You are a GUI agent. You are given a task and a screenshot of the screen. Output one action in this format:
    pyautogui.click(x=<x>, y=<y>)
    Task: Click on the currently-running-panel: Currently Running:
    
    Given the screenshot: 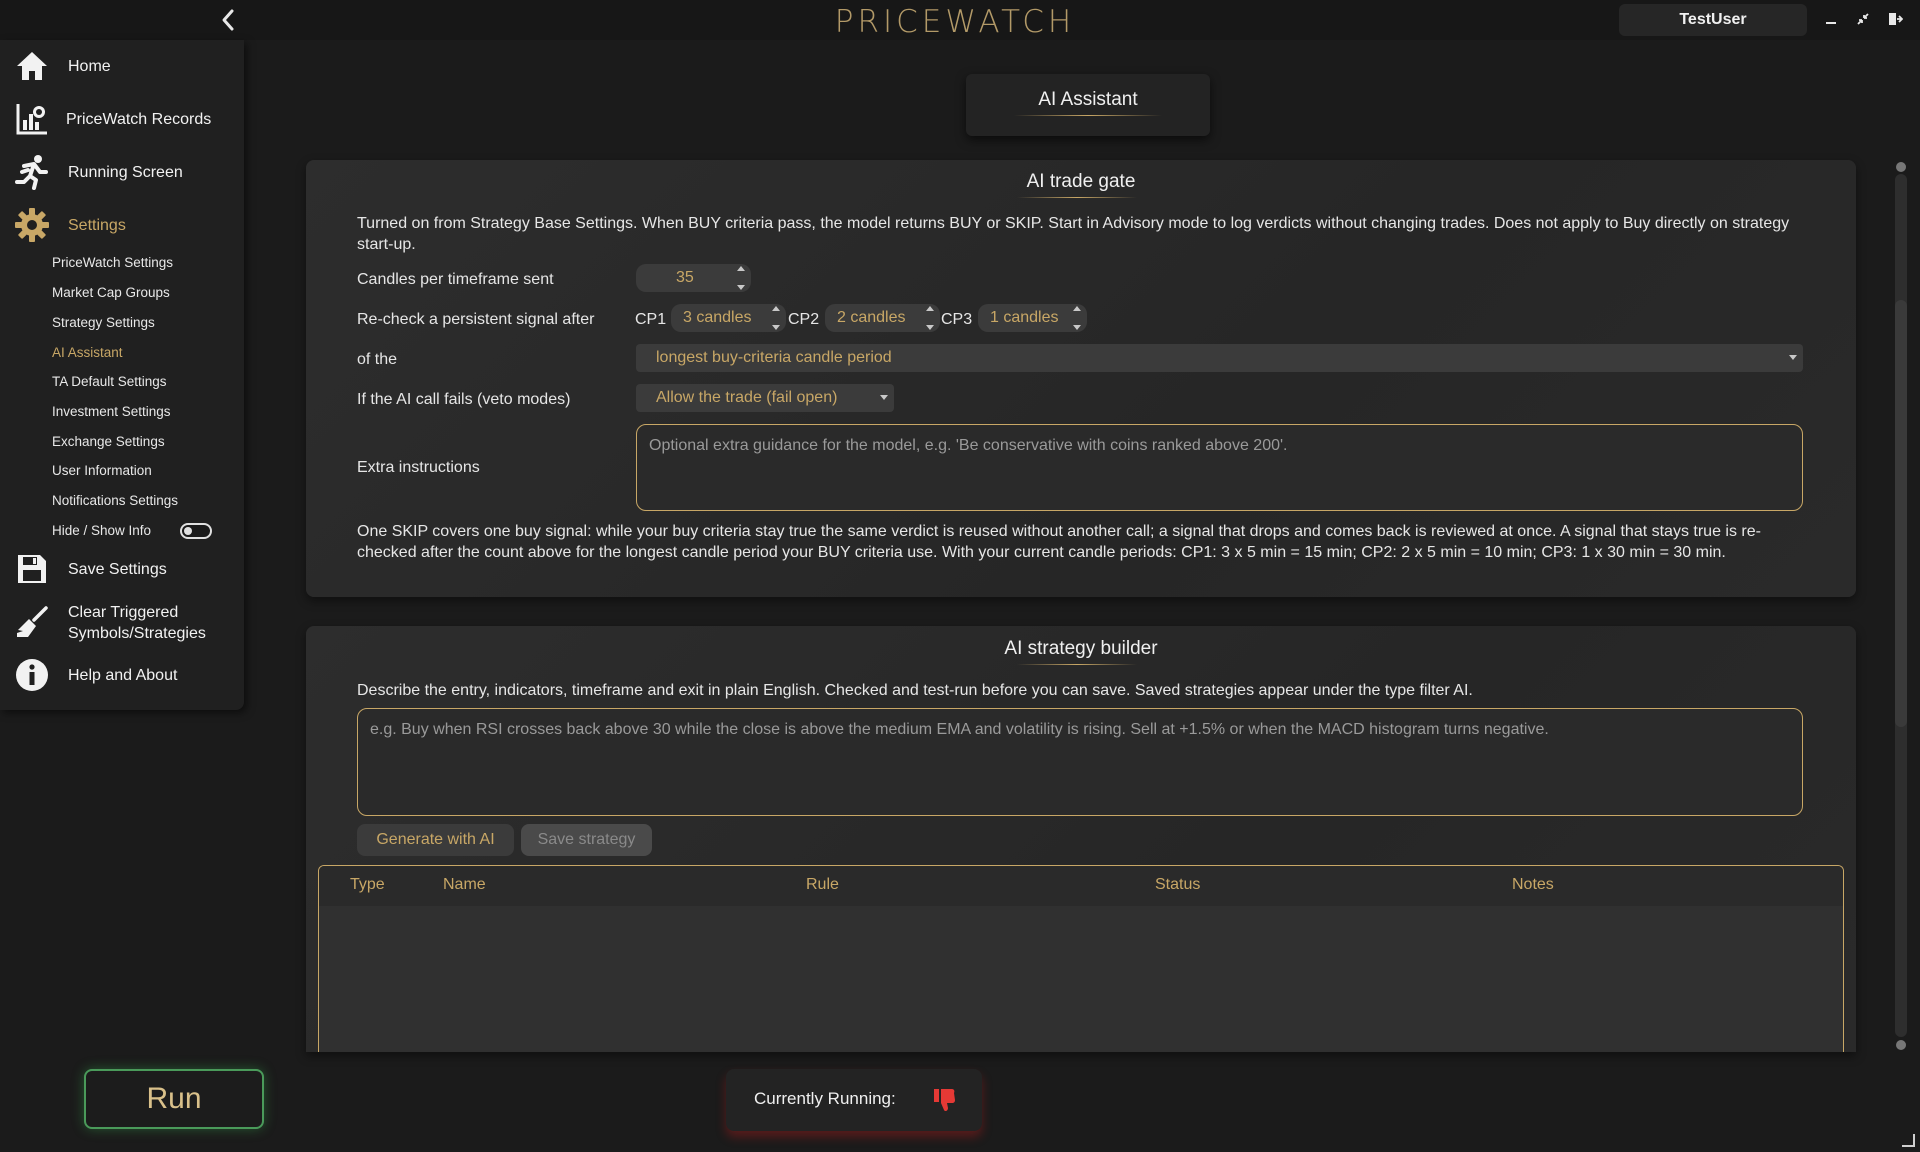 What is the action you would take?
    pyautogui.click(x=854, y=1100)
    